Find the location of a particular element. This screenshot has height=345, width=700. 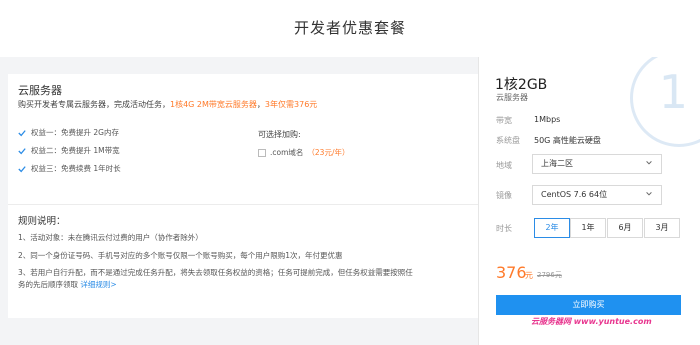

product-subtitle: 云服务器 is located at coordinates (512, 97).